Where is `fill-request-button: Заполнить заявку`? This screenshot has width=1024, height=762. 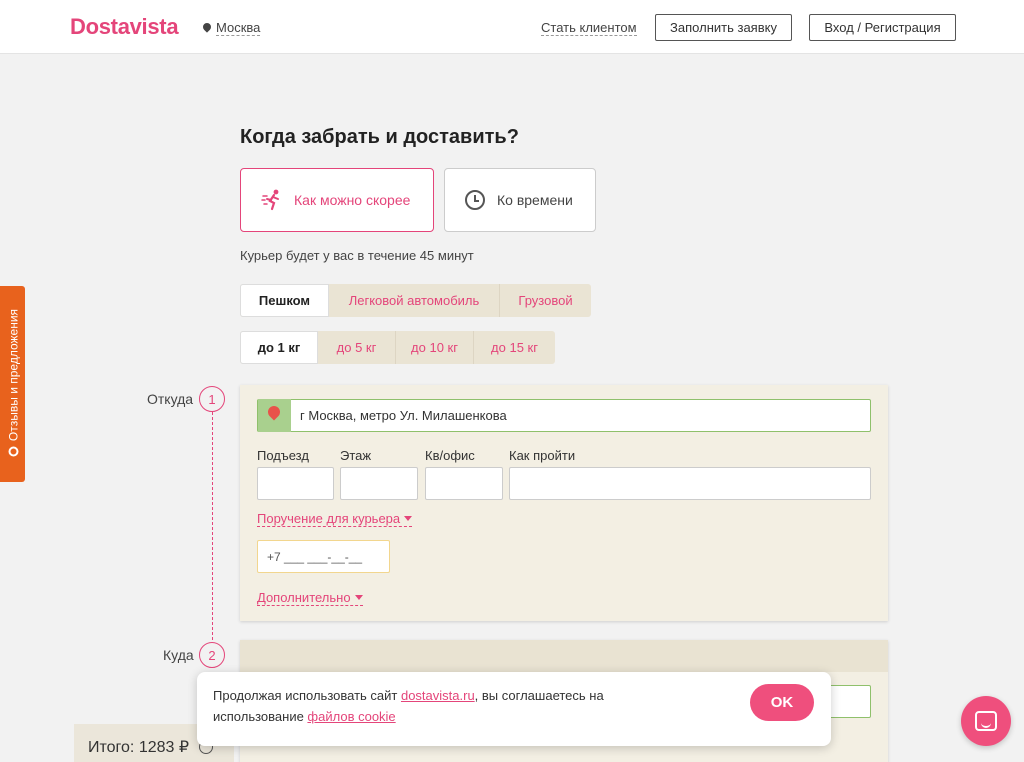 fill-request-button: Заполнить заявку is located at coordinates (723, 27).